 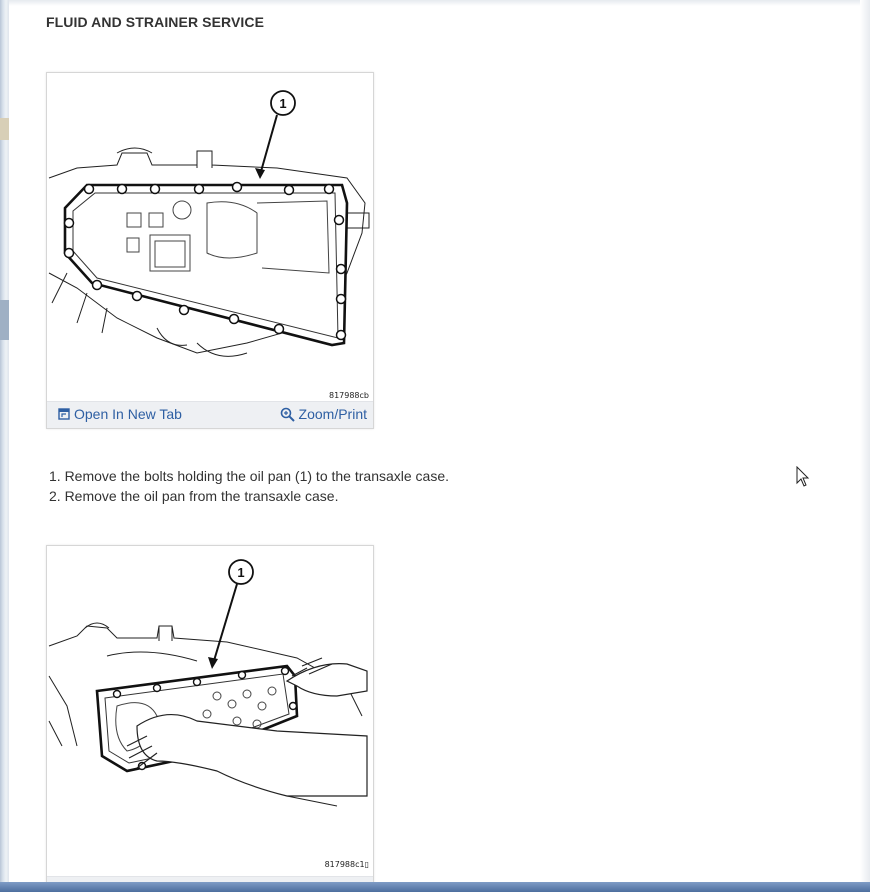 What do you see at coordinates (346, 864) in the screenshot?
I see `figure-code: 817988c1▯` at bounding box center [346, 864].